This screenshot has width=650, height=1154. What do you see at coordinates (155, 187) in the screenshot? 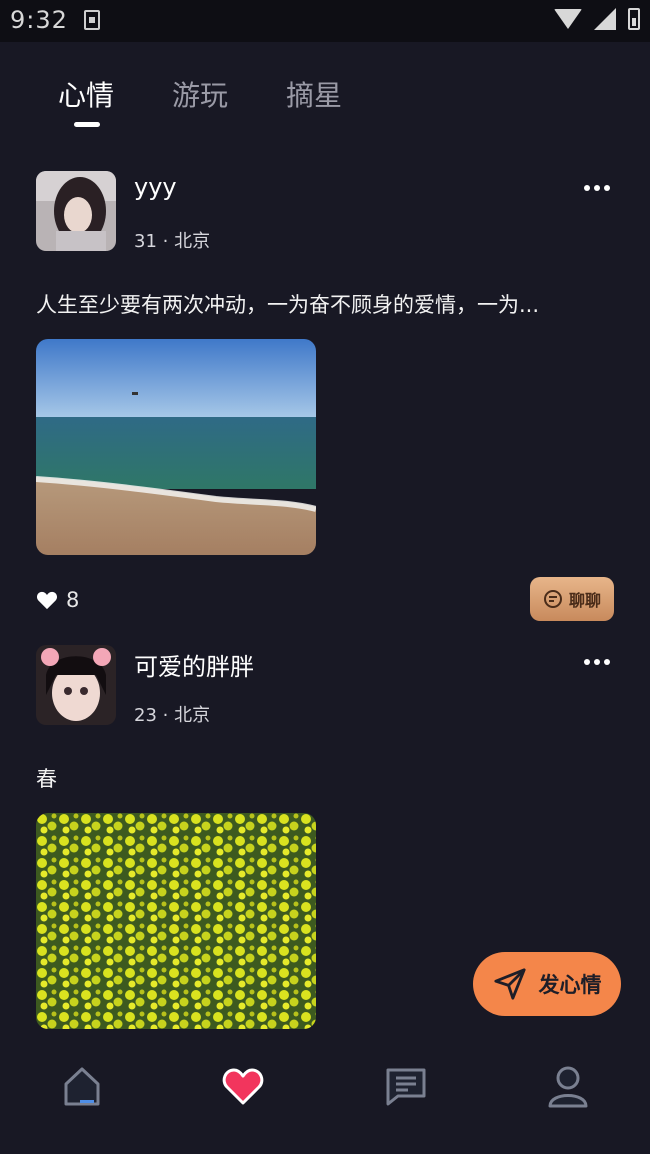
I see `post-username: yyy` at bounding box center [155, 187].